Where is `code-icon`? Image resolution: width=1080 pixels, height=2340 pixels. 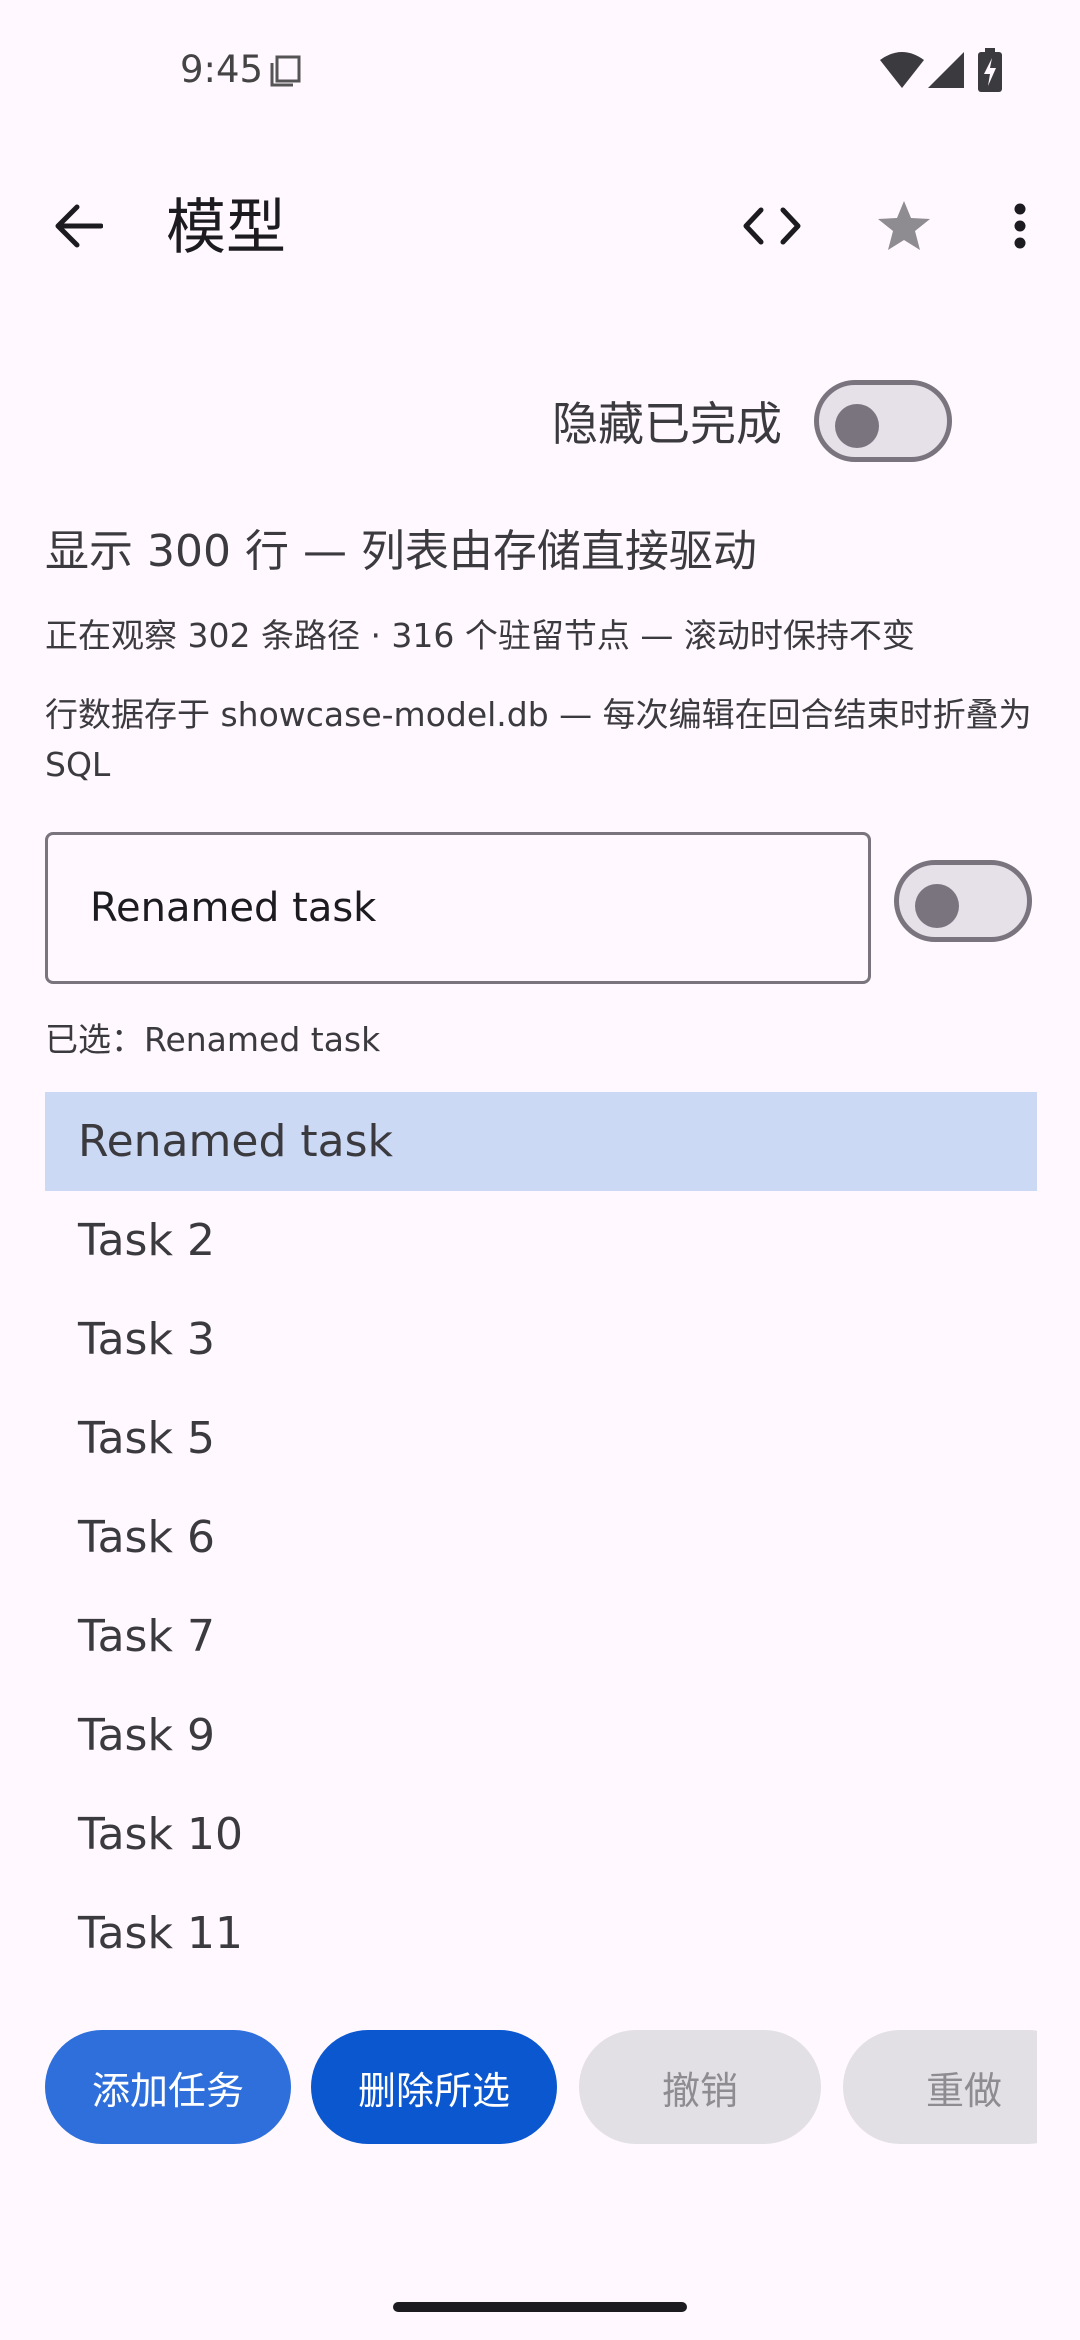
code-icon is located at coordinates (772, 228).